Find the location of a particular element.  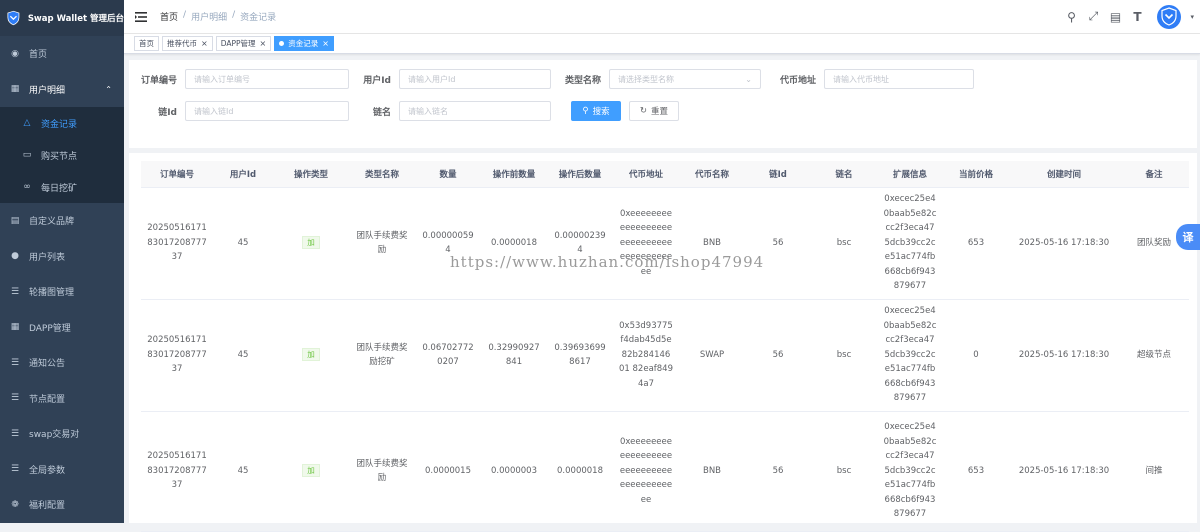

token-address-label: 代币地址 is located at coordinates (797, 80).